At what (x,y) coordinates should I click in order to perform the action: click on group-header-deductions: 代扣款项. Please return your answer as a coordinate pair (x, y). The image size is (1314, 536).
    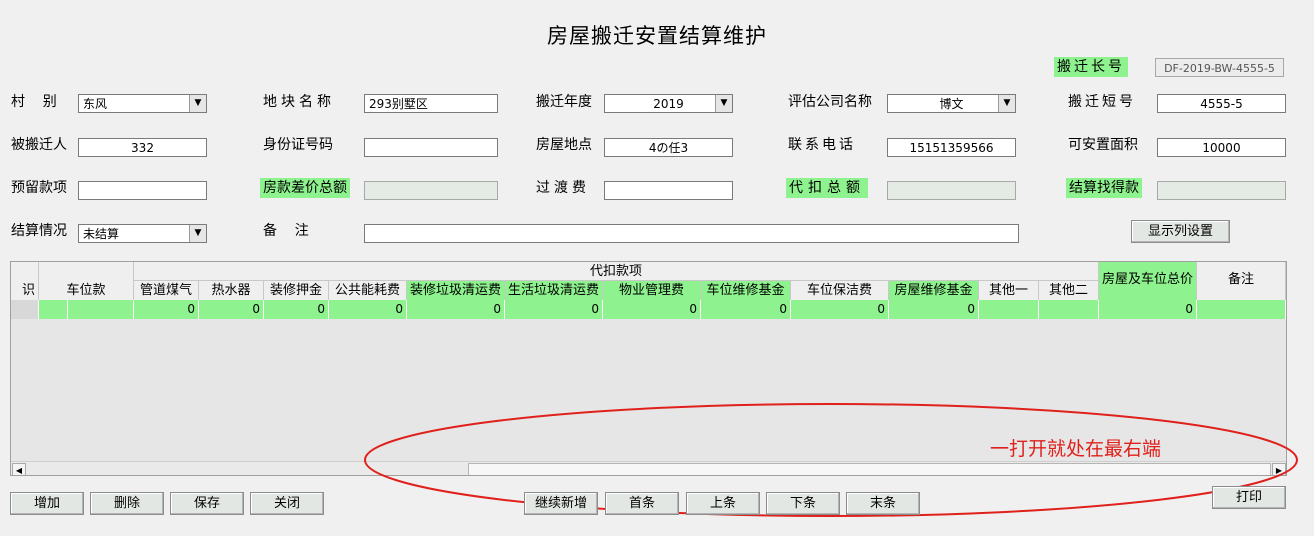
    Looking at the image, I should click on (616, 271).